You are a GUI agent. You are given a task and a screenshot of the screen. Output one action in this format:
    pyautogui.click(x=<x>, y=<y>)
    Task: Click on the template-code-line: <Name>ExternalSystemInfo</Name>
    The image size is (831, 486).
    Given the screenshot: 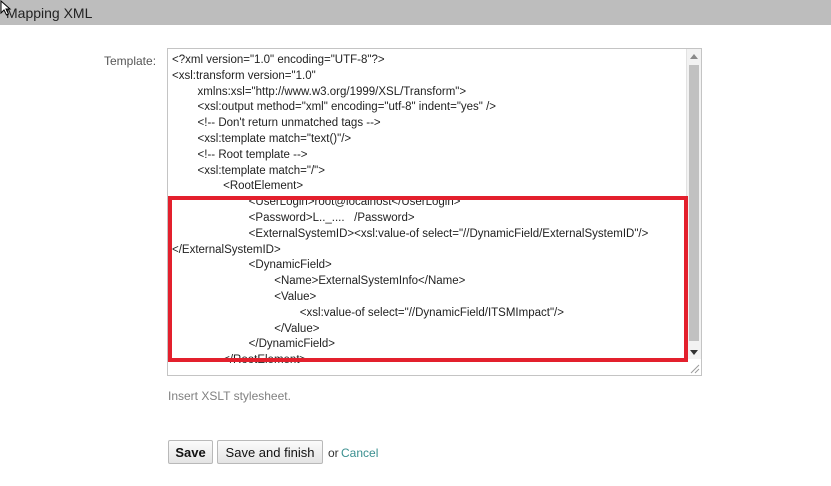 What is the action you would take?
    pyautogui.click(x=319, y=281)
    